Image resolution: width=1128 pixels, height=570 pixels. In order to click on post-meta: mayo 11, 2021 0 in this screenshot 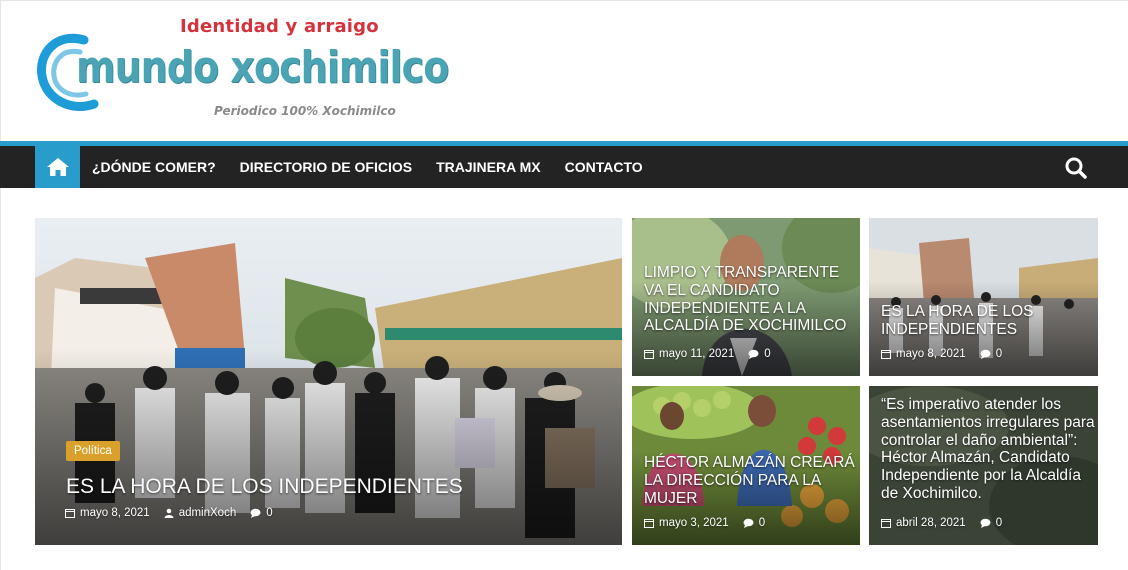, I will do `click(714, 354)`.